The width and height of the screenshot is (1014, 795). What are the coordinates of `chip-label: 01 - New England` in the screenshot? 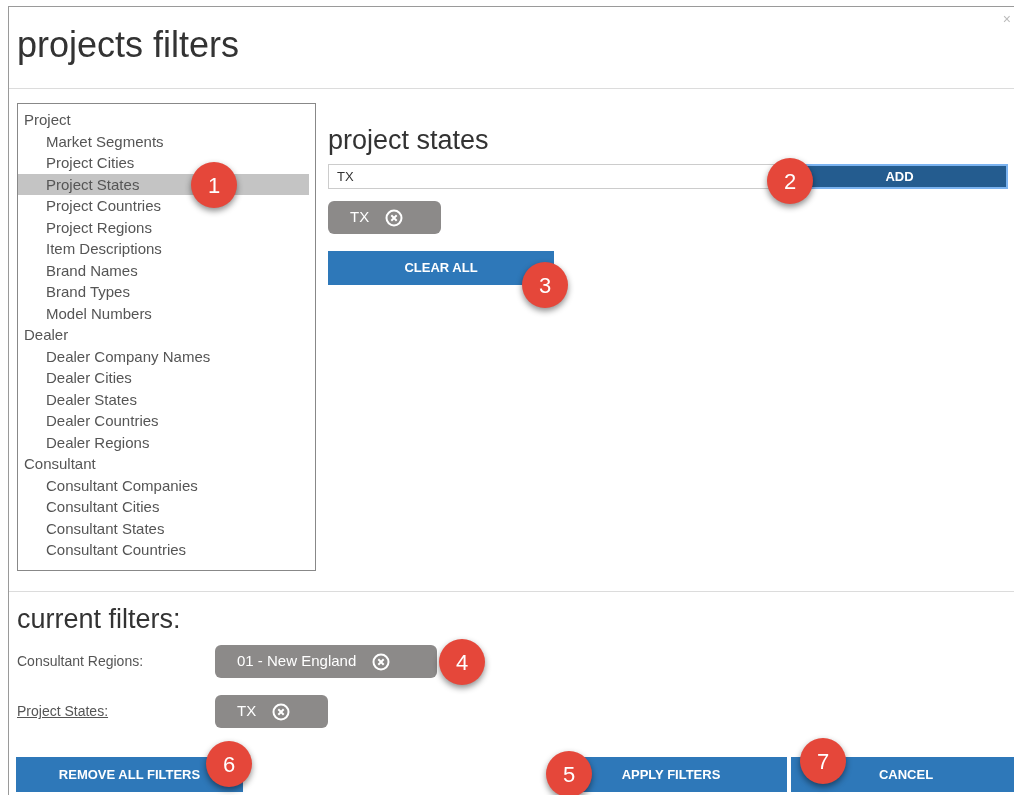 It's located at (297, 661).